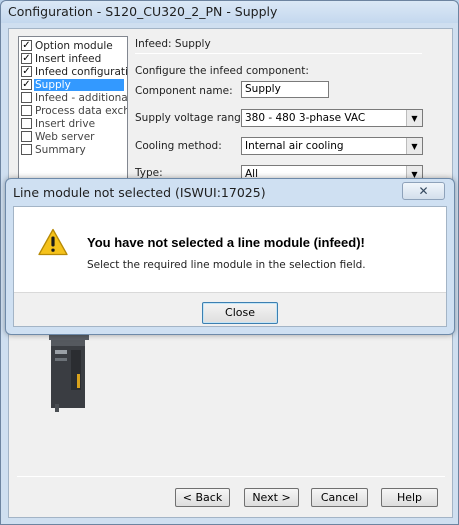  Describe the element at coordinates (65, 123) in the screenshot. I see `nav-item-label: Insert drive` at that location.